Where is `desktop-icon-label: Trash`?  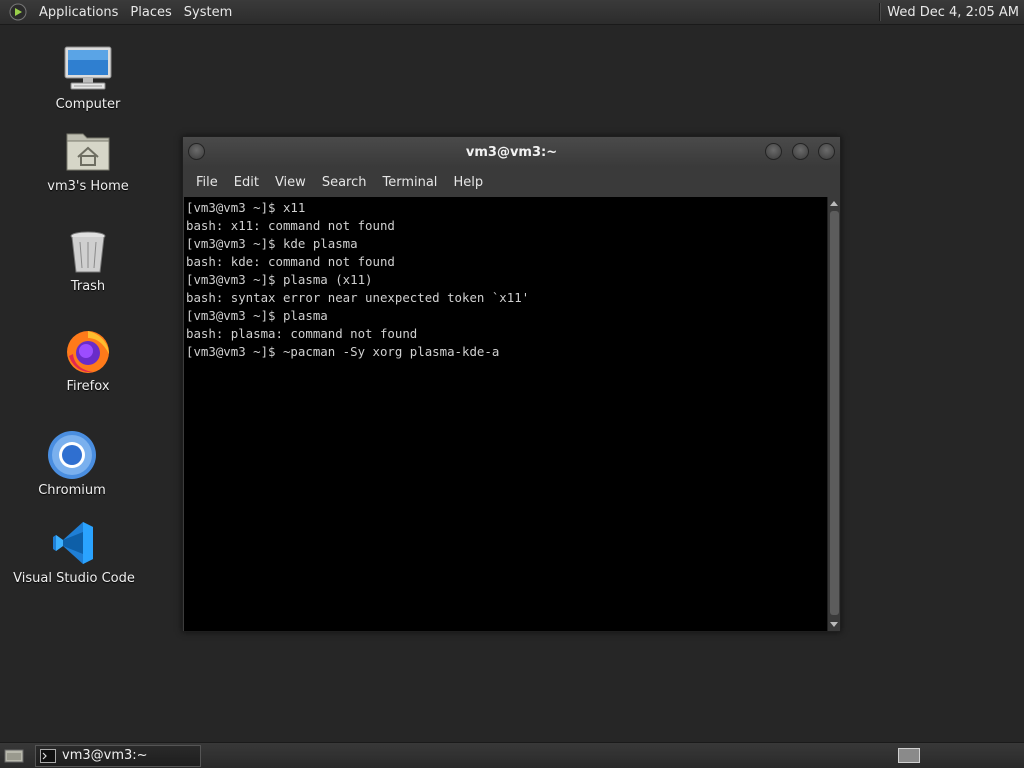
desktop-icon-label: Trash is located at coordinates (88, 286).